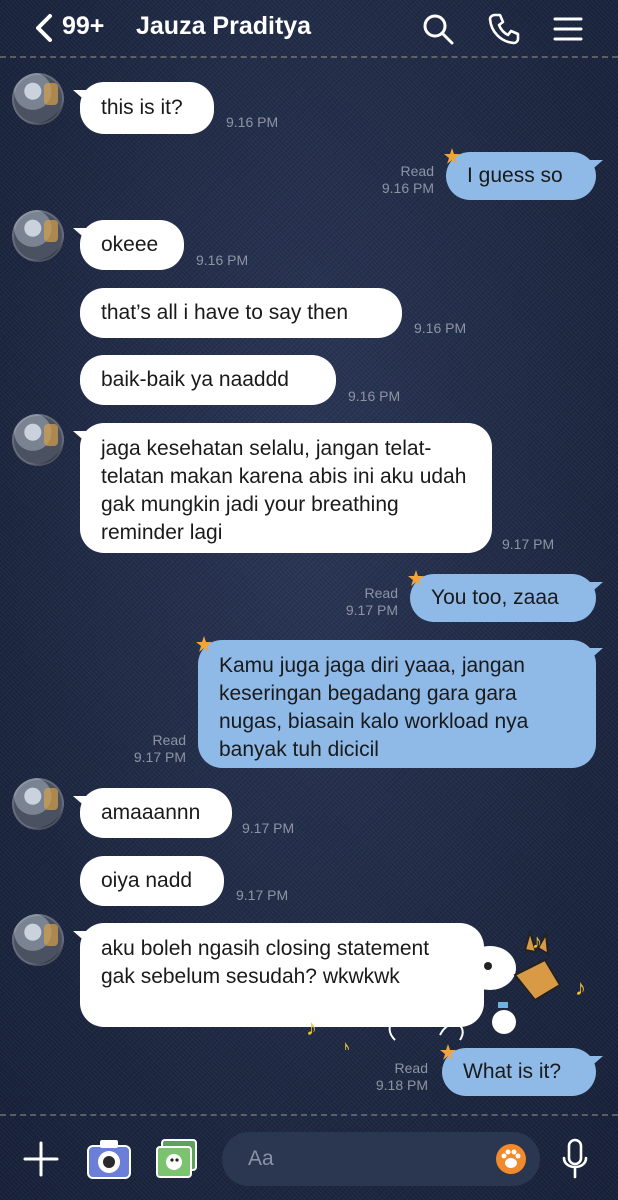 This screenshot has height=1200, width=618. I want to click on photo-gallery-icon, so click(177, 1159).